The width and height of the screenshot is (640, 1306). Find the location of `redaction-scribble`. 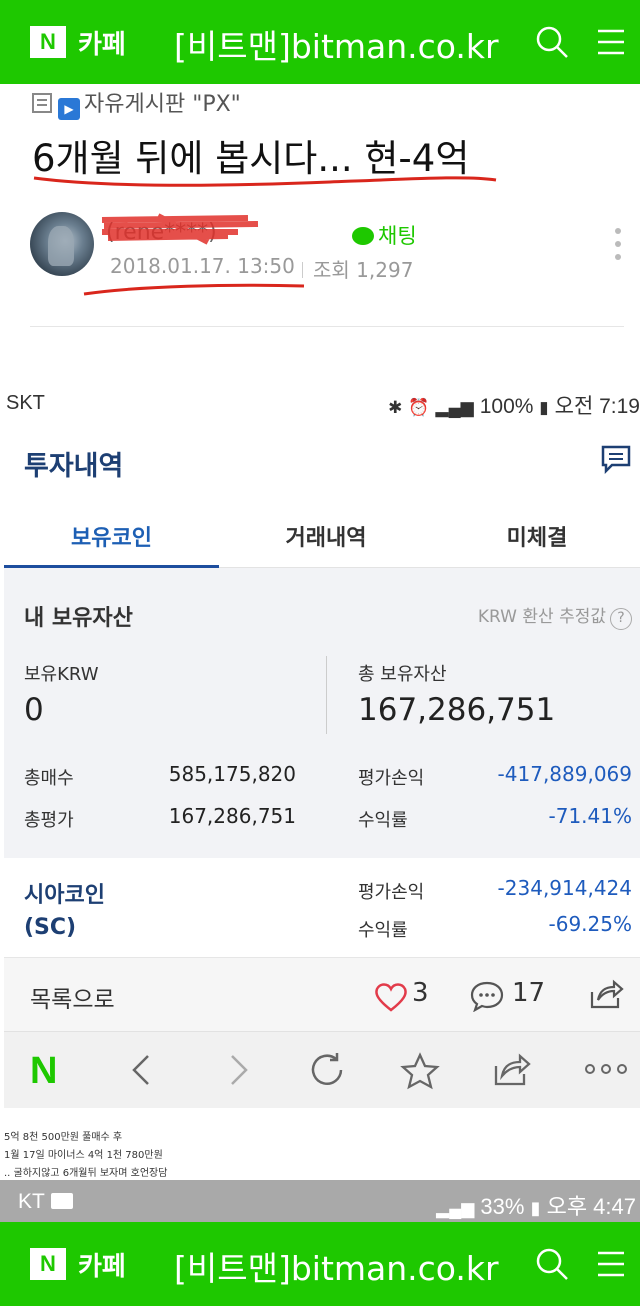

redaction-scribble is located at coordinates (180, 229).